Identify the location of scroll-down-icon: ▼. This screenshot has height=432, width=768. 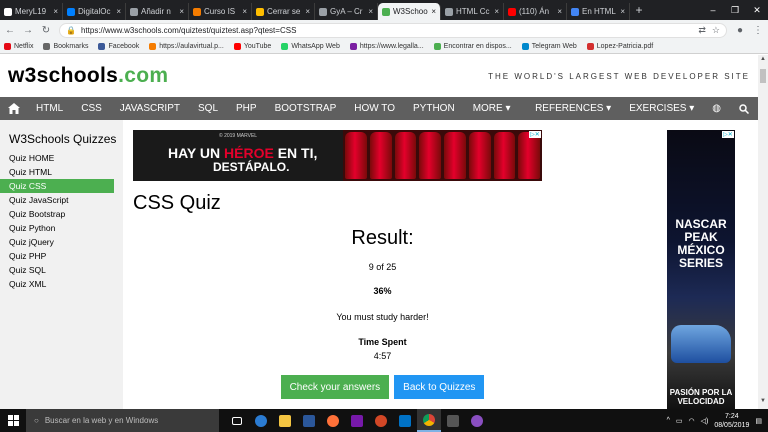
(763, 403).